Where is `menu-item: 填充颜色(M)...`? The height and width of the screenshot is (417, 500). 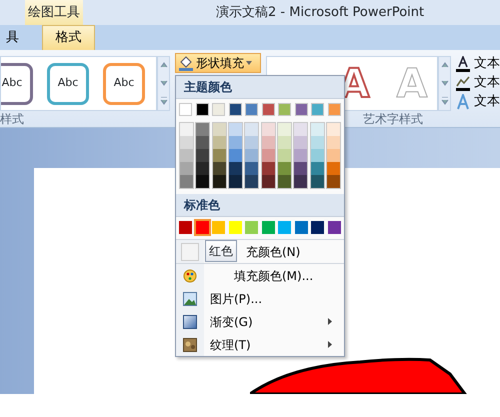 menu-item: 填充颜色(M)... is located at coordinates (260, 275).